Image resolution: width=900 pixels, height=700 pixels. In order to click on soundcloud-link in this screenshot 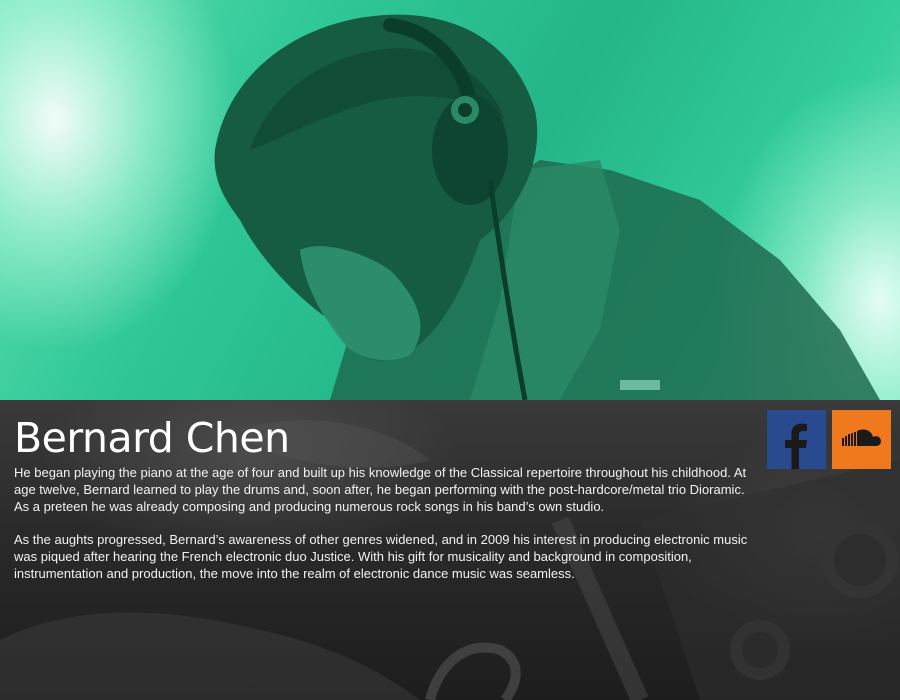, I will do `click(861, 439)`.